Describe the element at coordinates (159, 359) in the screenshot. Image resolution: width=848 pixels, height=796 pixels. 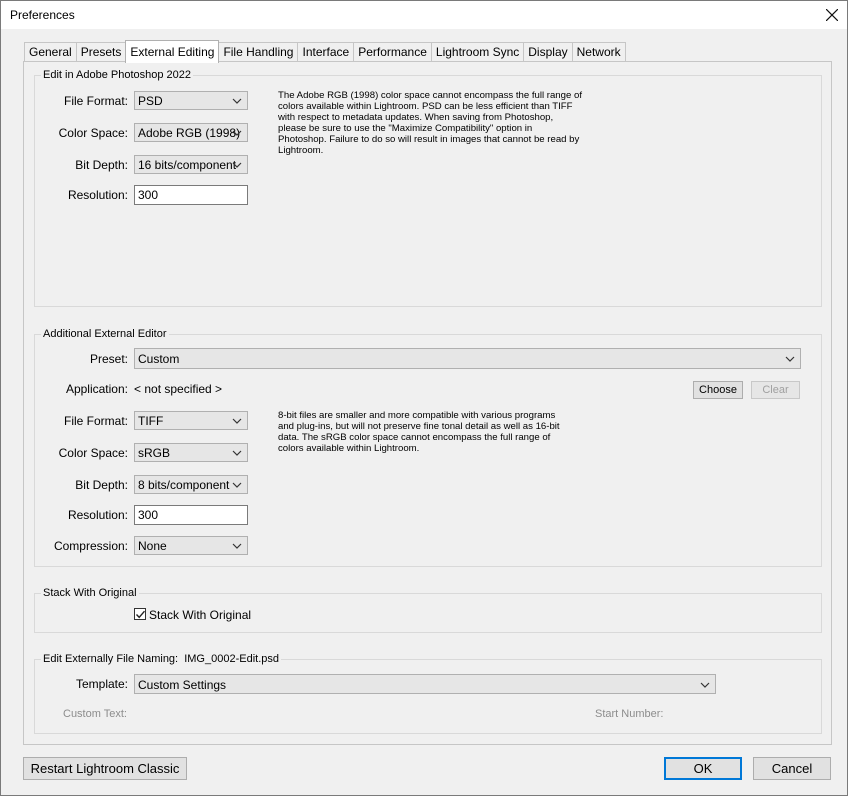
I see `preset-value: Custom` at that location.